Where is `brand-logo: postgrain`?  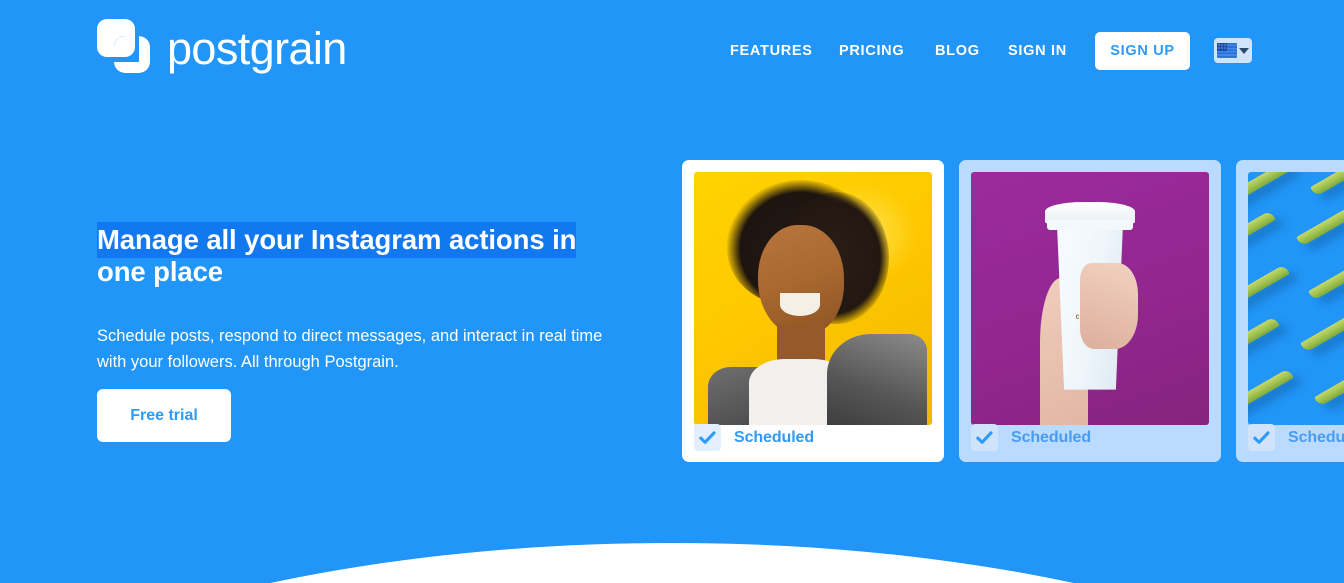
brand-logo: postgrain is located at coordinates (222, 46).